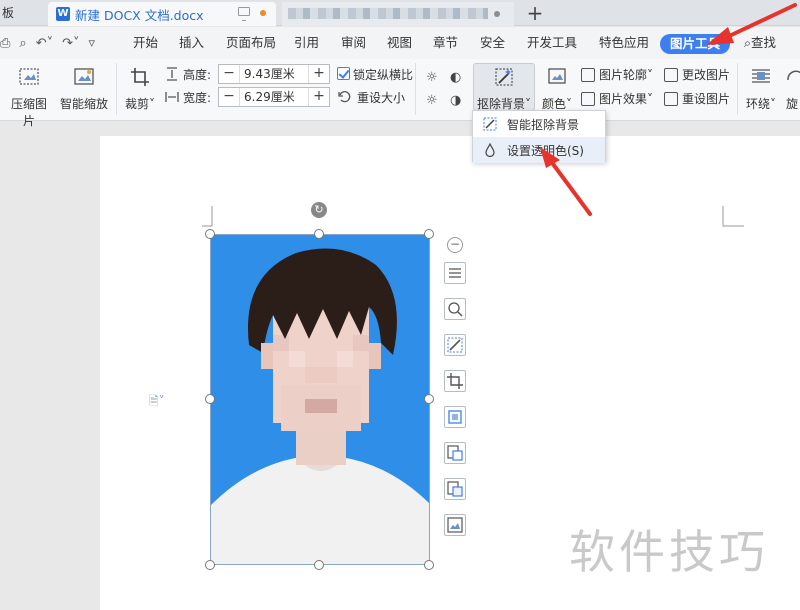 The image size is (800, 610). What do you see at coordinates (566, 181) in the screenshot?
I see `arrow-to-set-transparent` at bounding box center [566, 181].